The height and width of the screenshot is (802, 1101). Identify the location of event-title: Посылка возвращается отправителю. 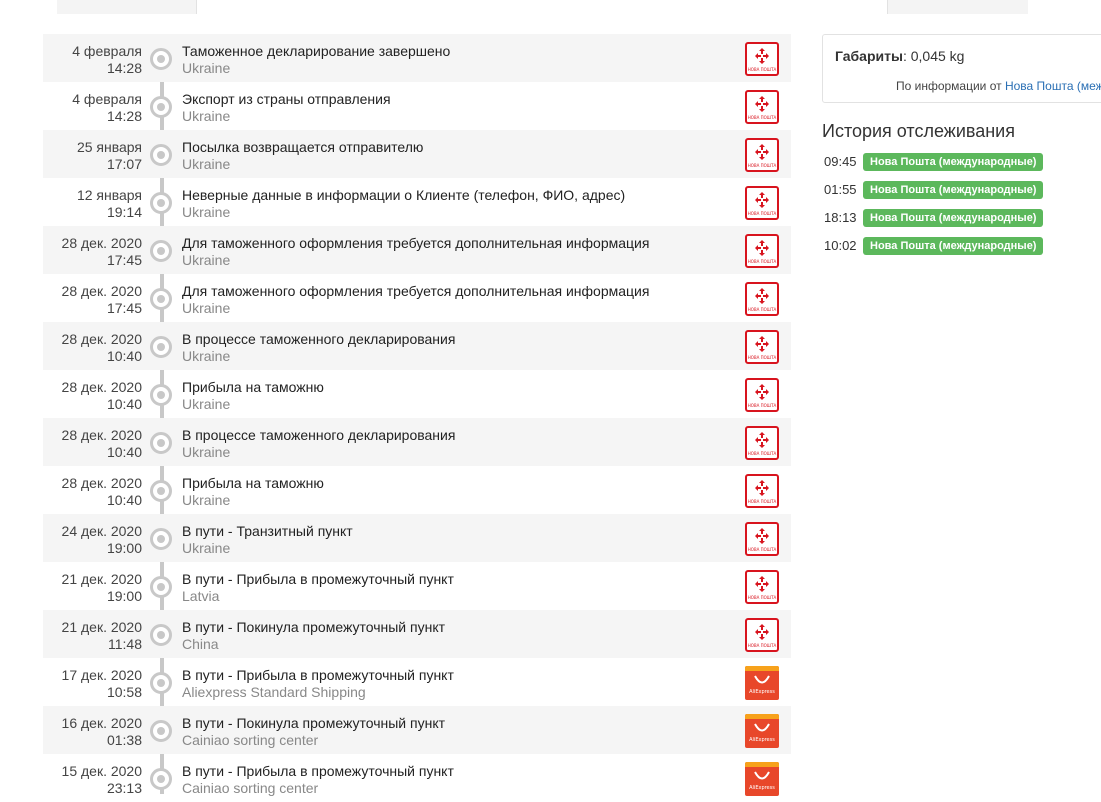
(303, 147).